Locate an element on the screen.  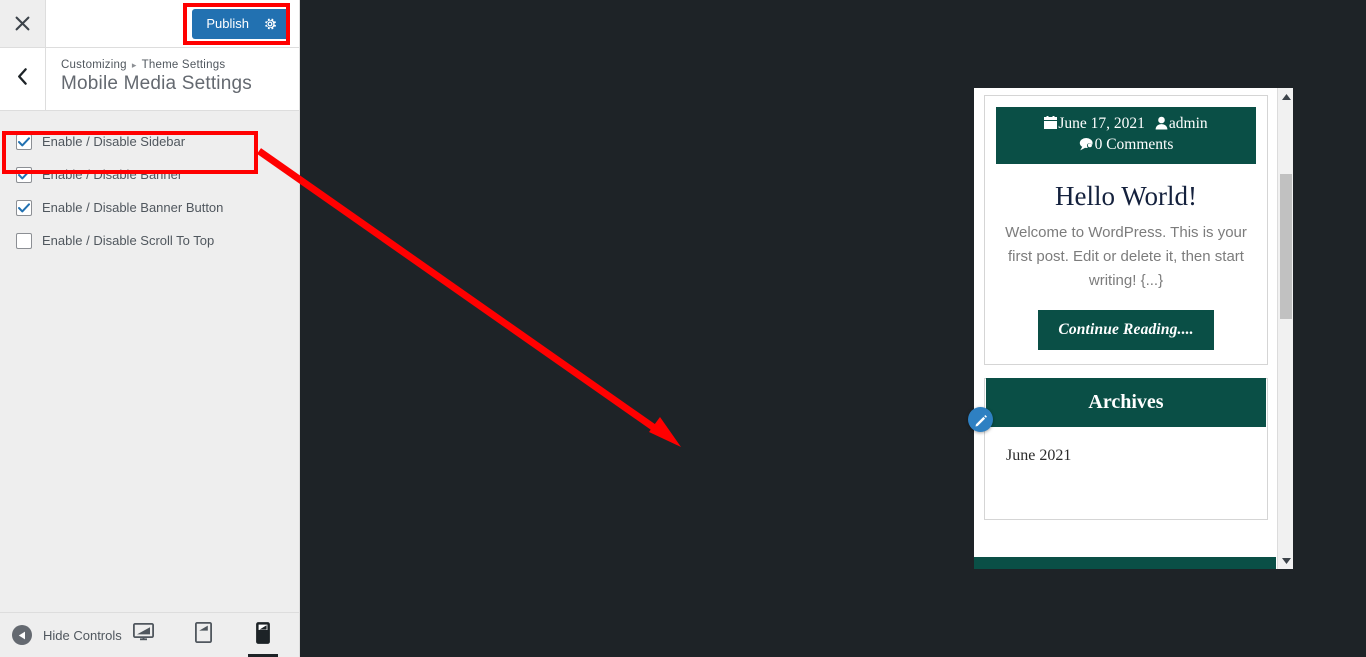
scroll-down-arrow-icon is located at coordinates (1286, 560).